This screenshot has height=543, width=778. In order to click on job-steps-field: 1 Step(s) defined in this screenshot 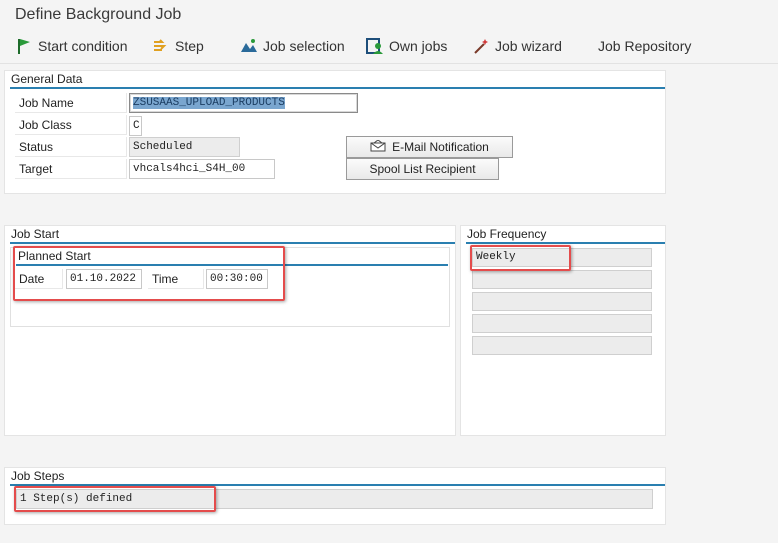, I will do `click(334, 499)`.